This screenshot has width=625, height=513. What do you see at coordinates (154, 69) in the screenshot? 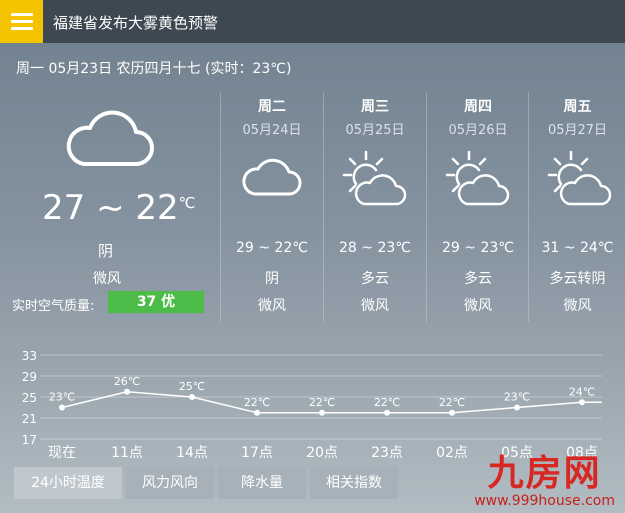
I see `date-line: 周一 05月23日 农历四月十七 (实时：23℃)` at bounding box center [154, 69].